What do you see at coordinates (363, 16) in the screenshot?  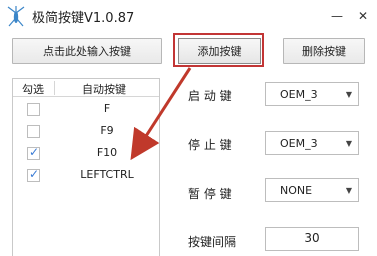 I see `close-button: ✕` at bounding box center [363, 16].